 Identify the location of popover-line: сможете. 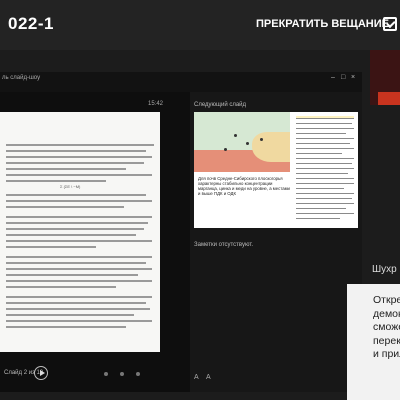
(386, 327).